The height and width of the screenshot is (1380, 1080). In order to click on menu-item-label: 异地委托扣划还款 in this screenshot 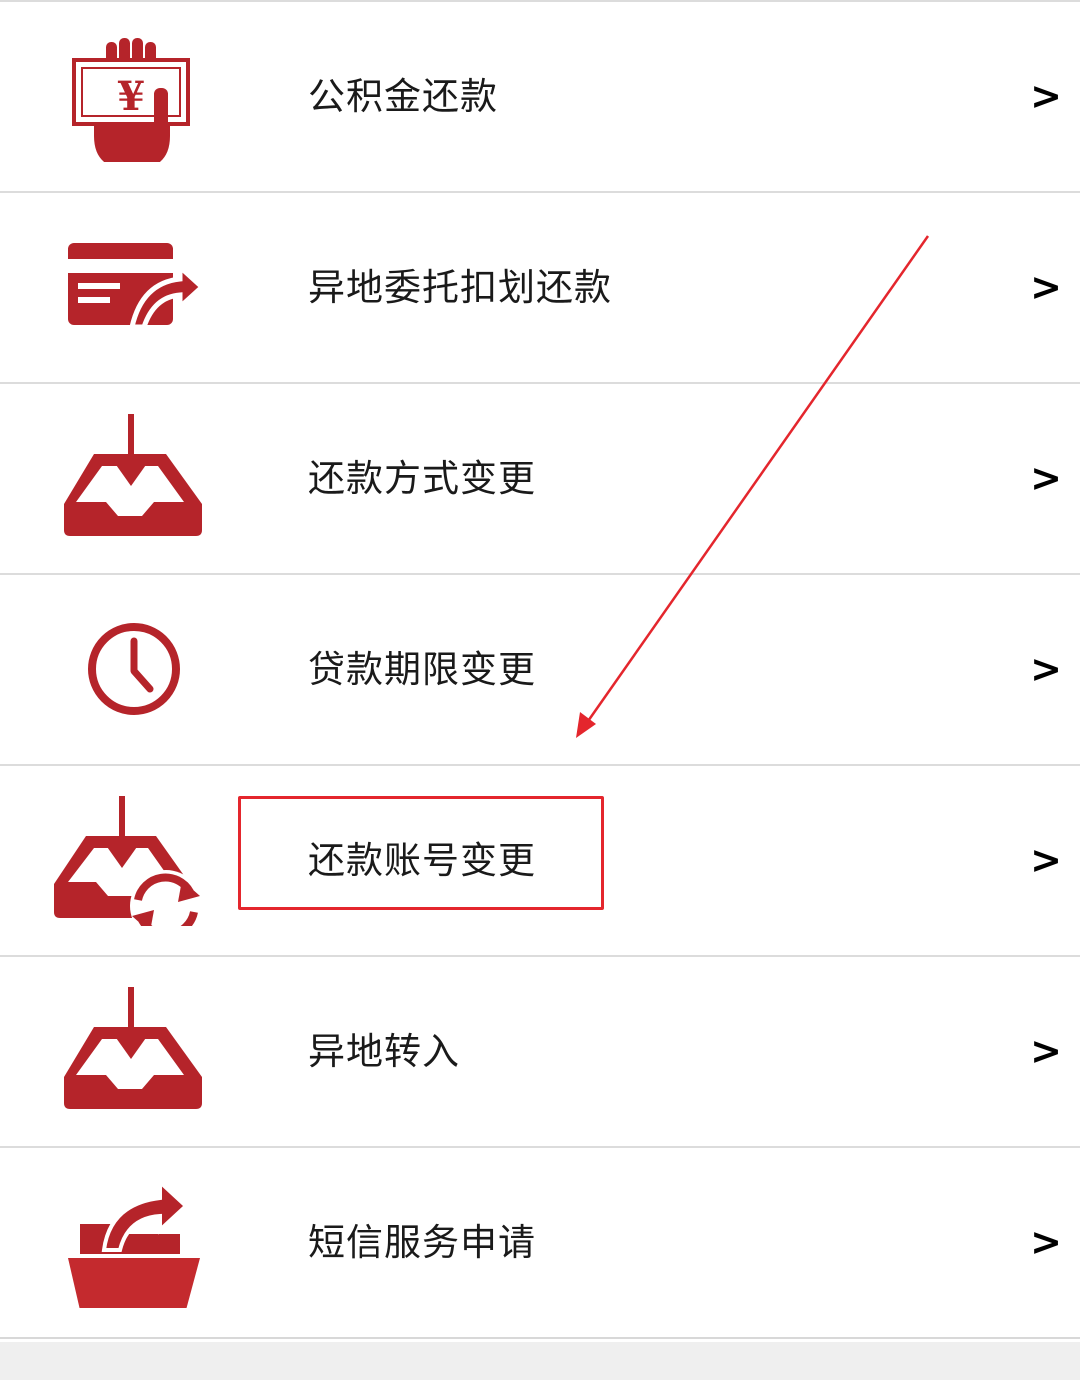, I will do `click(460, 287)`.